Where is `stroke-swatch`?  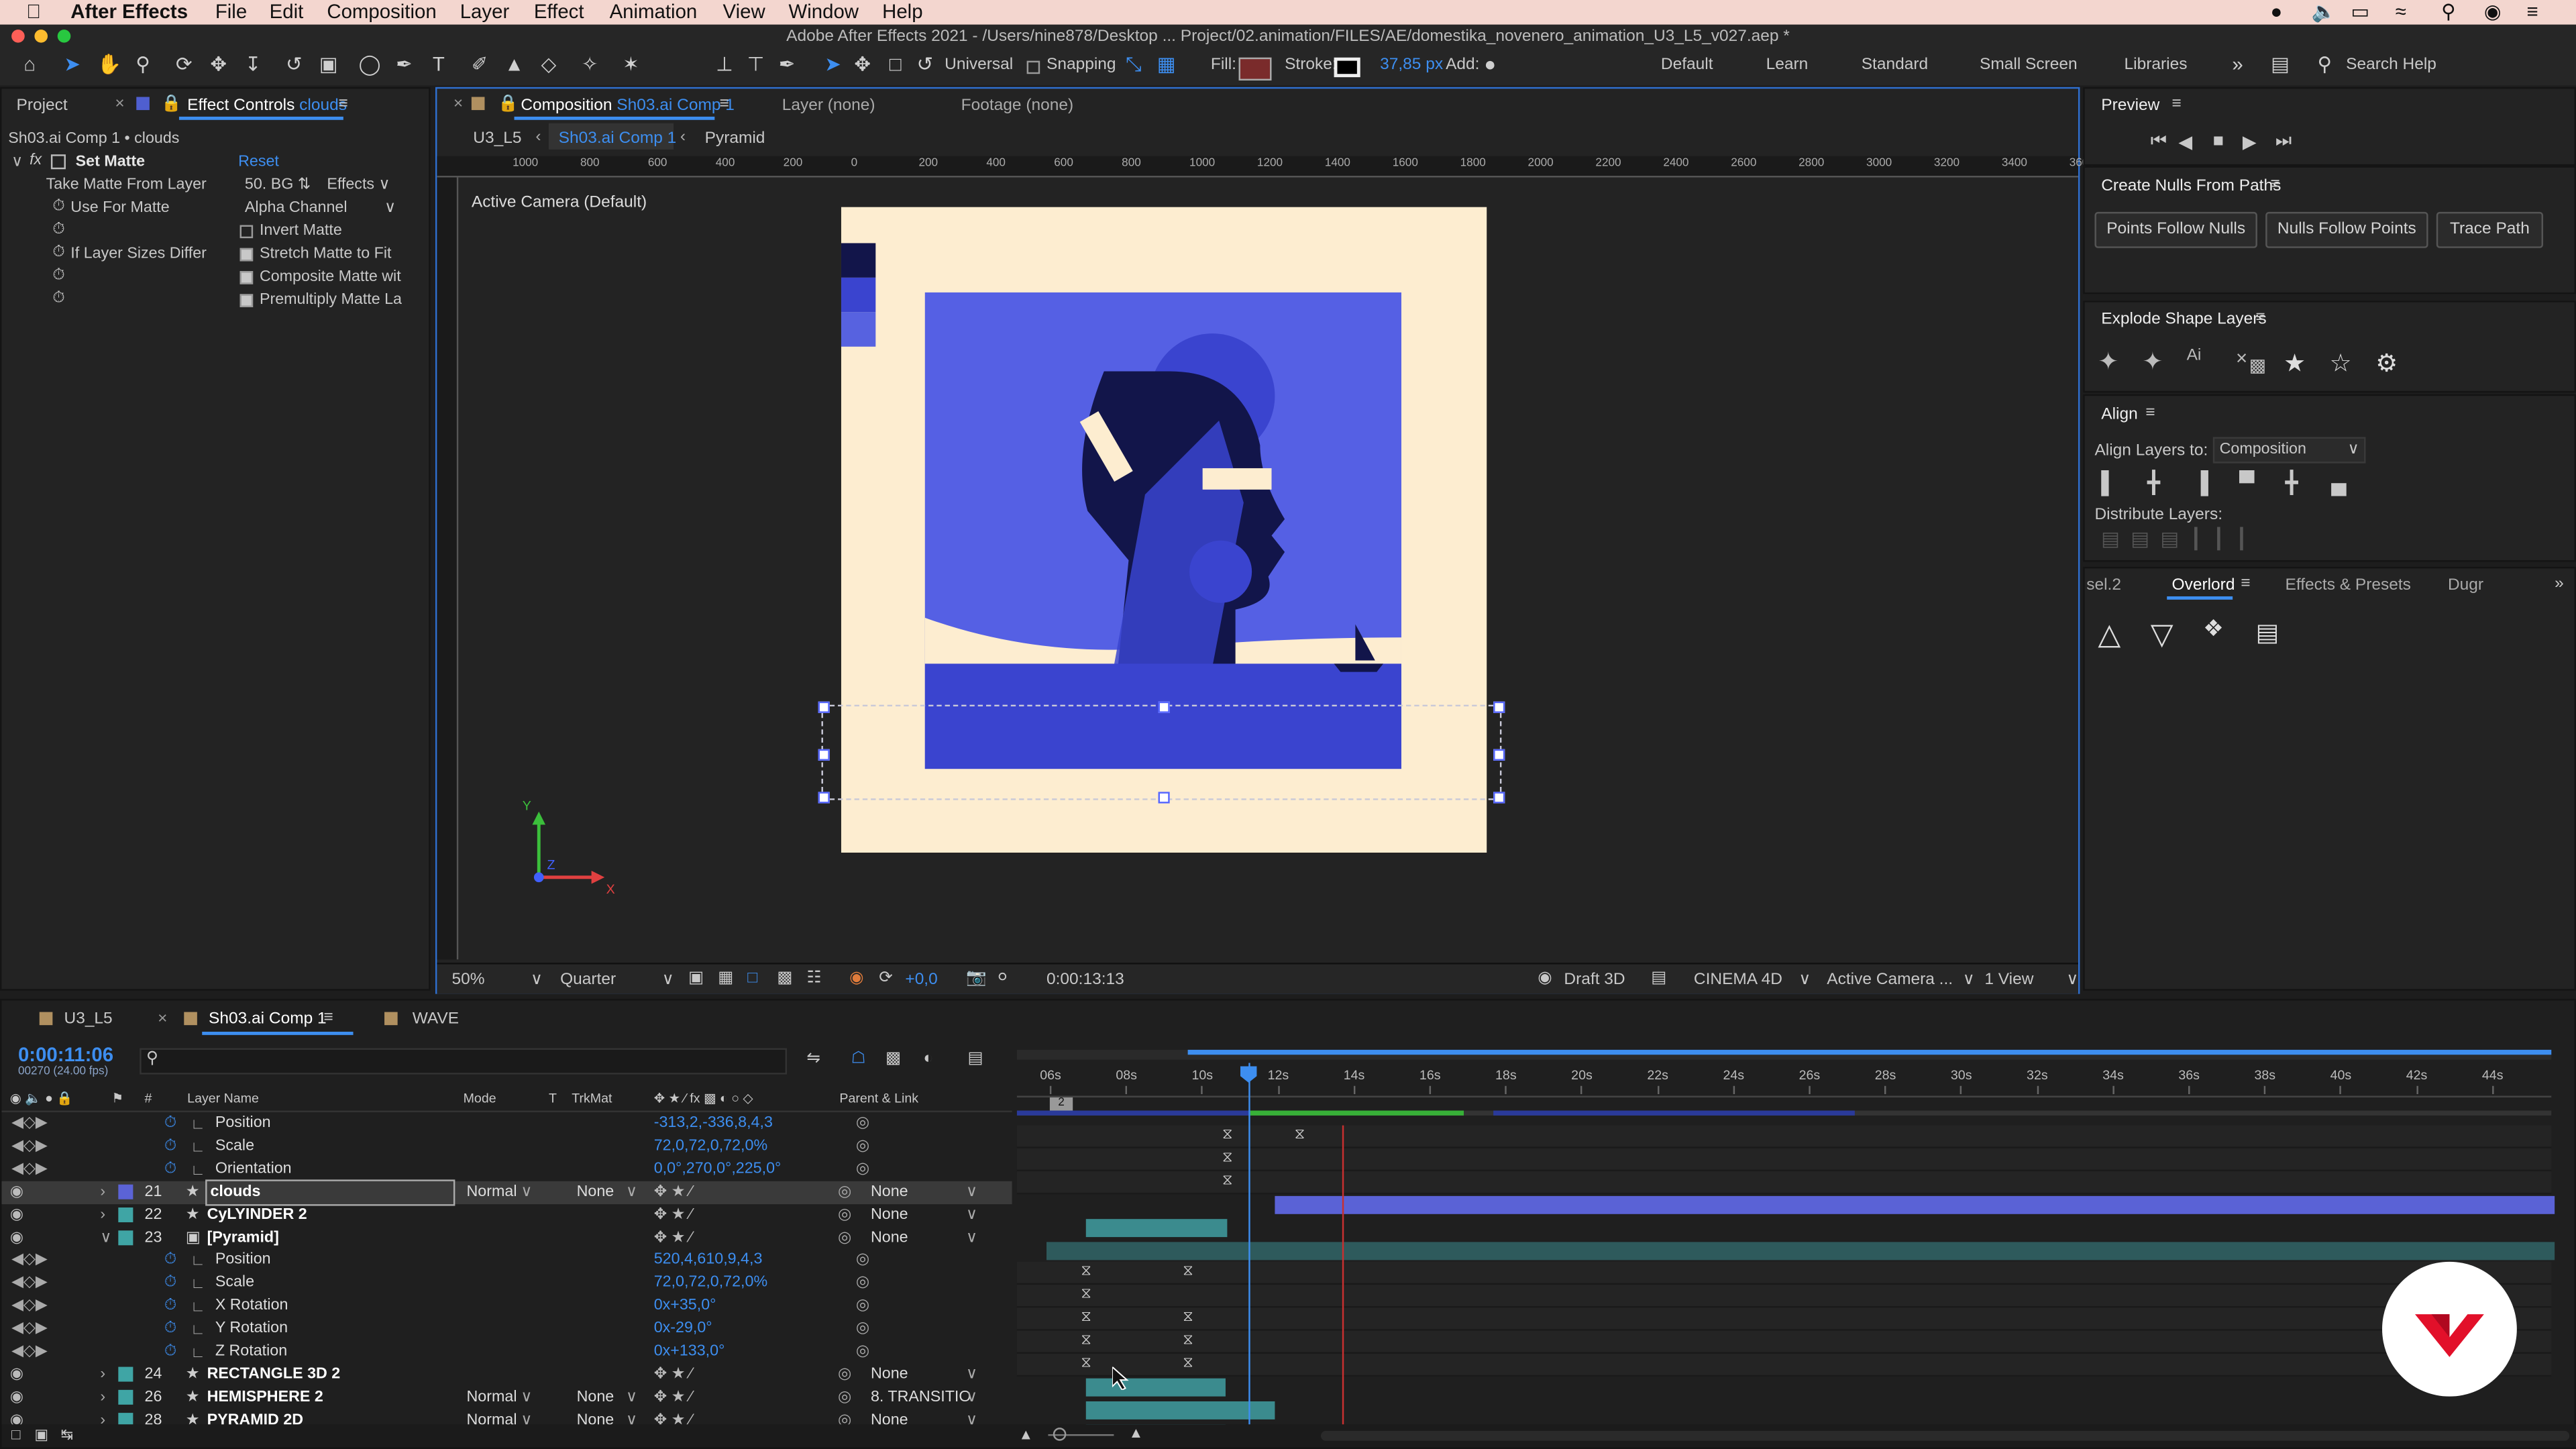 stroke-swatch is located at coordinates (1347, 67).